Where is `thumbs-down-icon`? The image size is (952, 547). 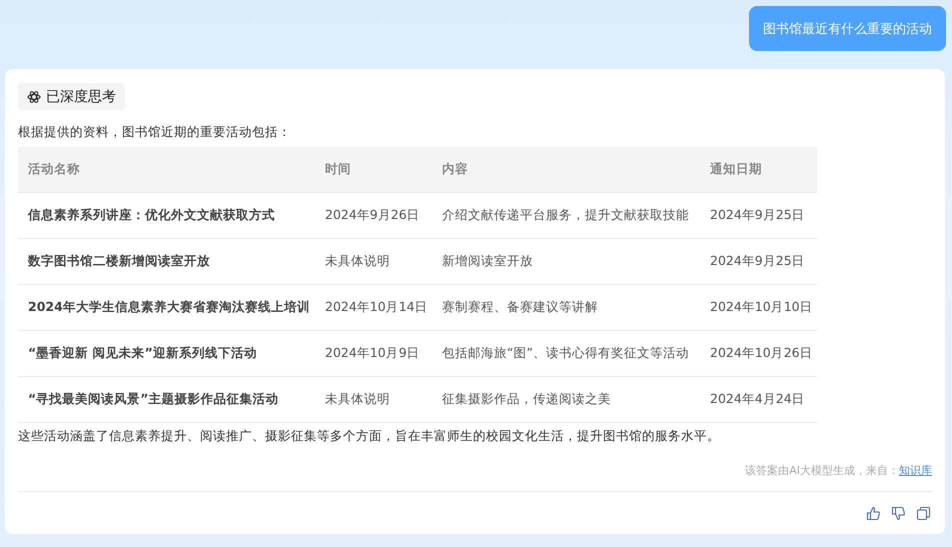
thumbs-down-icon is located at coordinates (898, 513).